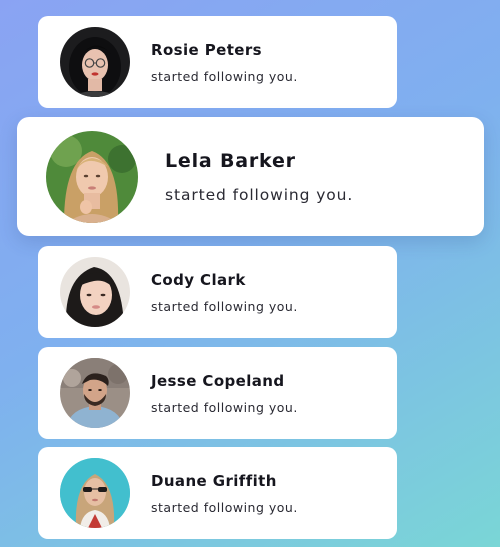 This screenshot has height=547, width=500. What do you see at coordinates (259, 161) in the screenshot?
I see `follower-name: Lela Barker` at bounding box center [259, 161].